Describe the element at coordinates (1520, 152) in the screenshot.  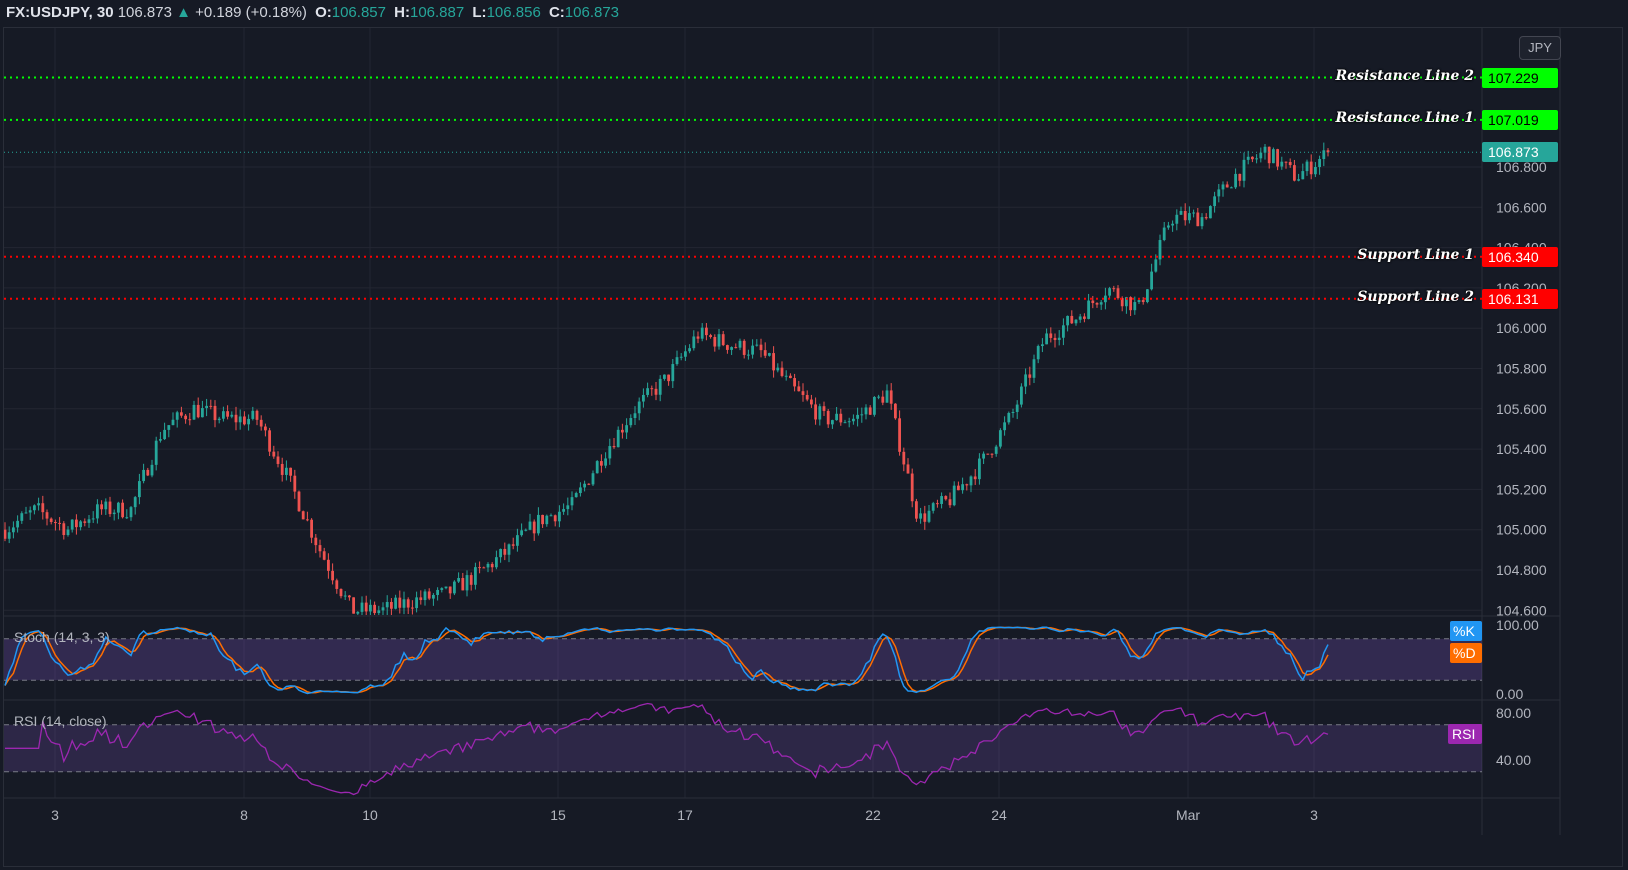
I see `last-price-tag: 106.873` at that location.